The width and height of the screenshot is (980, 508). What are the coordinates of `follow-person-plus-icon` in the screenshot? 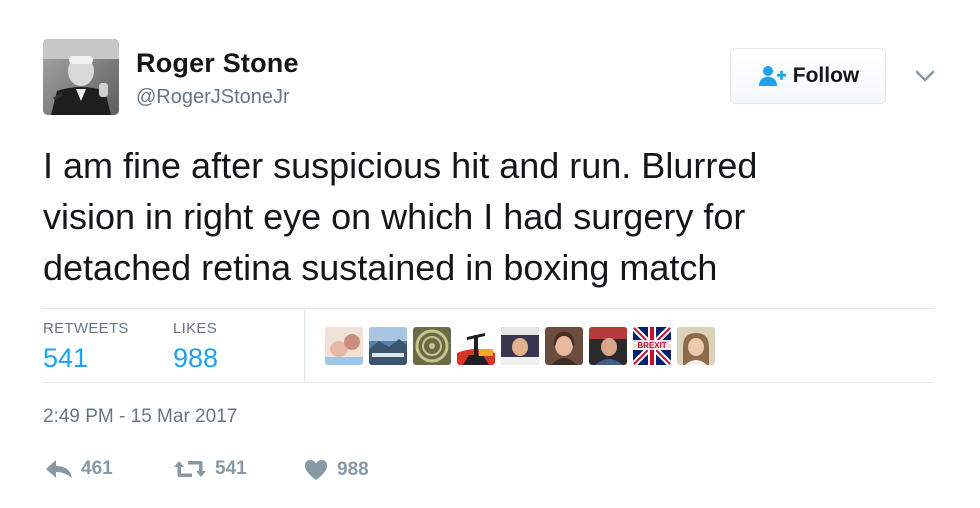 It's located at (772, 76).